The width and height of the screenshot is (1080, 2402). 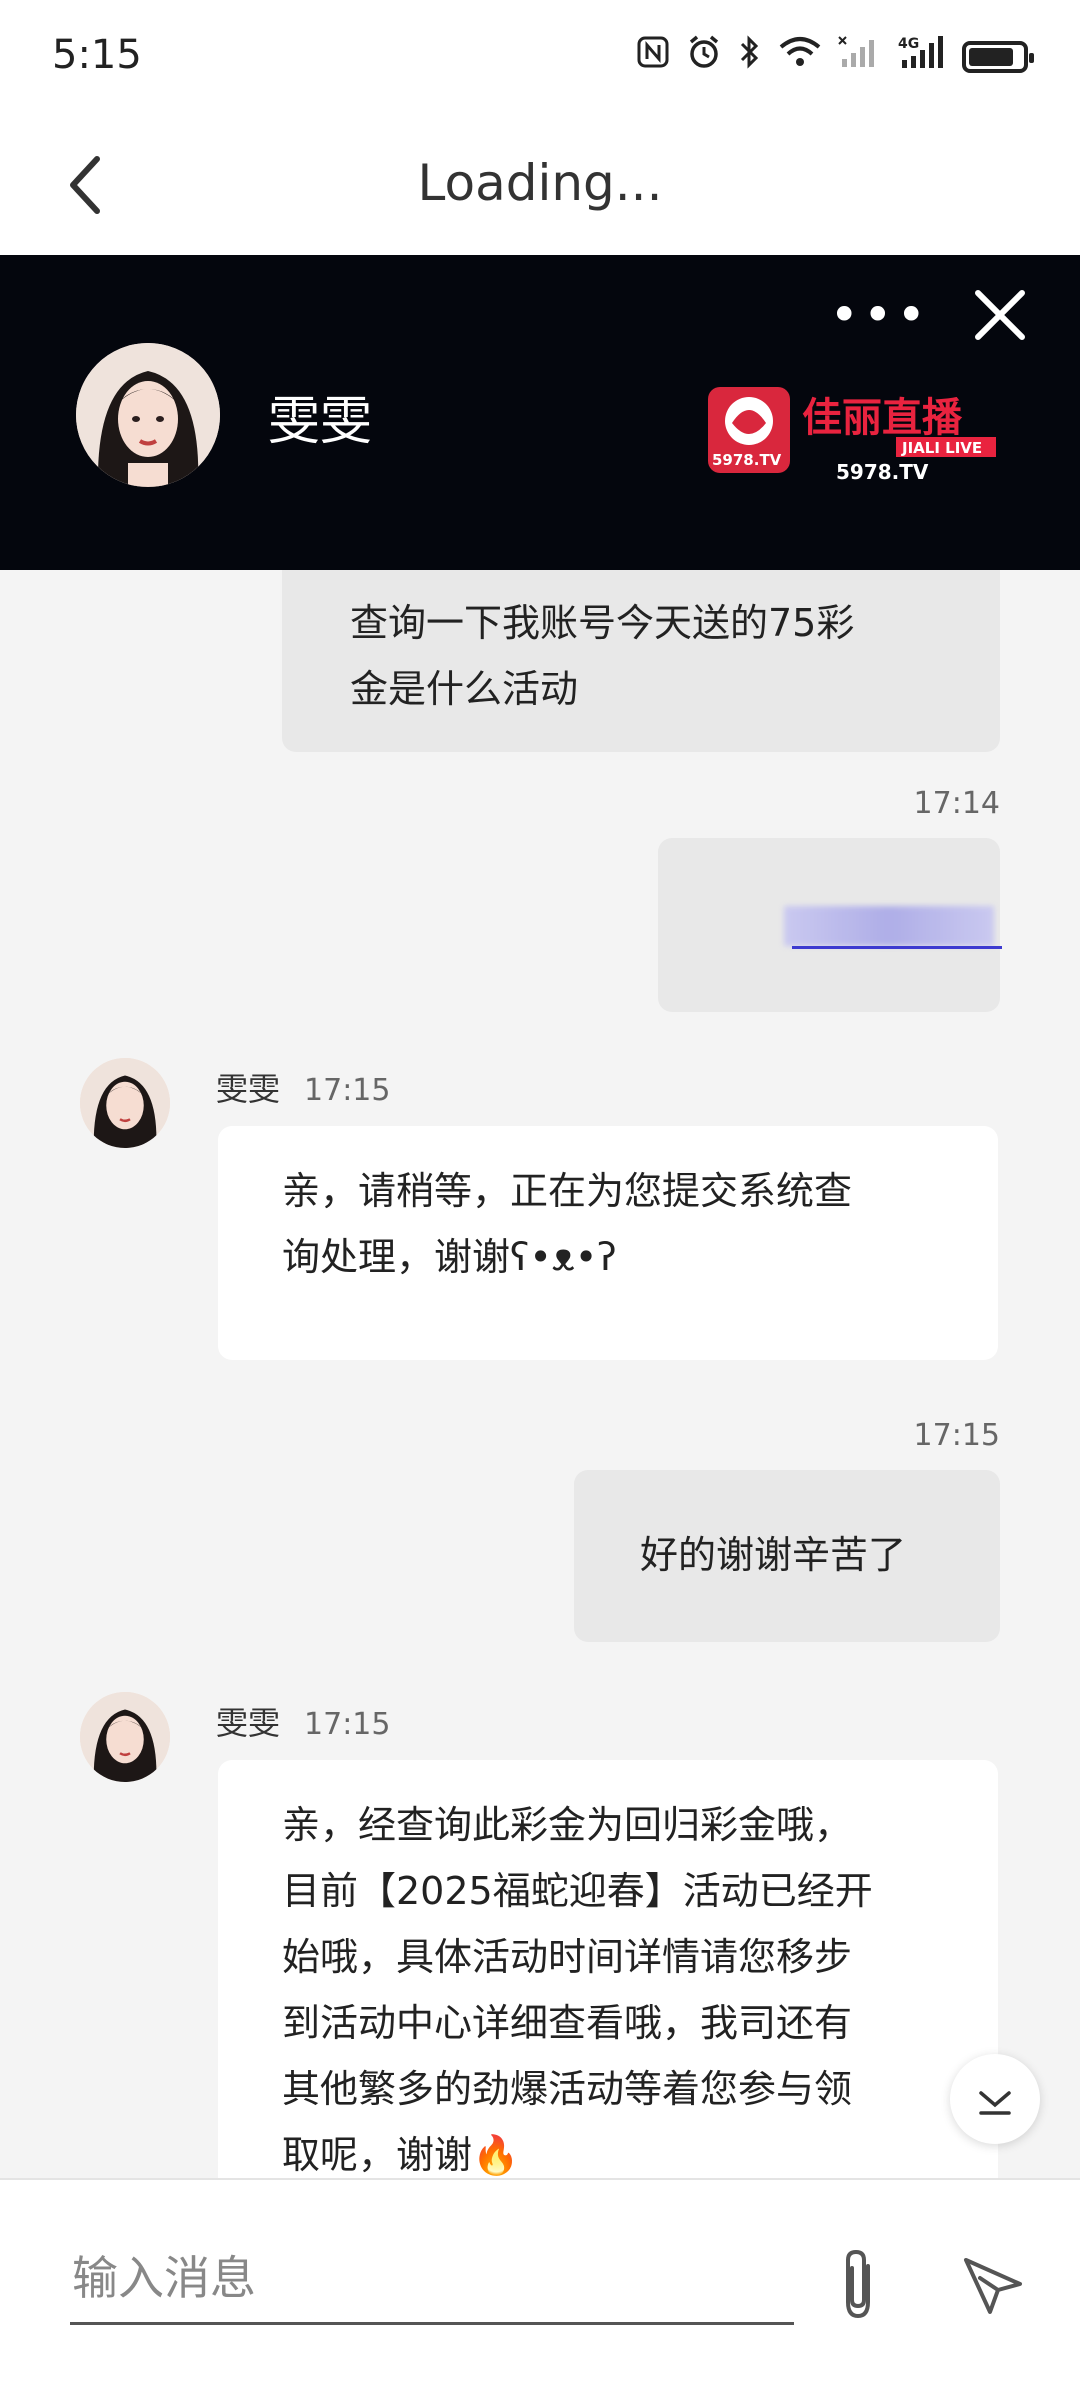 What do you see at coordinates (995, 2103) in the screenshot?
I see `chevron-down-icon` at bounding box center [995, 2103].